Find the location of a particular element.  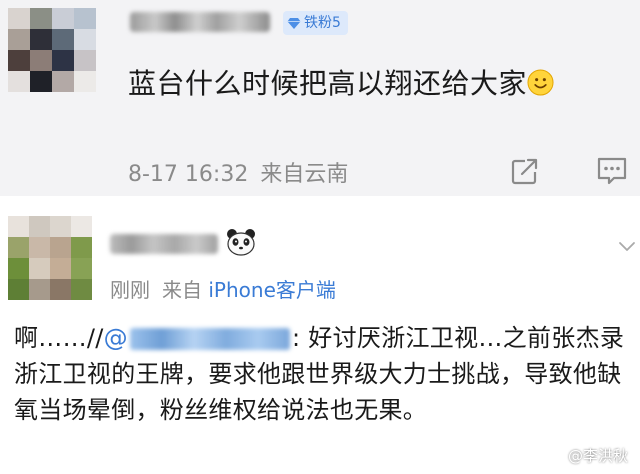

mention-at-sign: @ is located at coordinates (116, 338).